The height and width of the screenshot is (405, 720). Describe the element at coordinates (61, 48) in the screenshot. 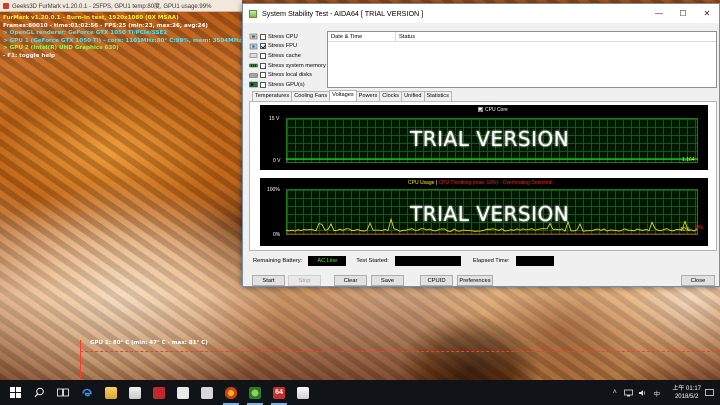

I see `furmark-overlay-line: > GPU 2 (Intel(R) UHD Graphics 630)` at that location.